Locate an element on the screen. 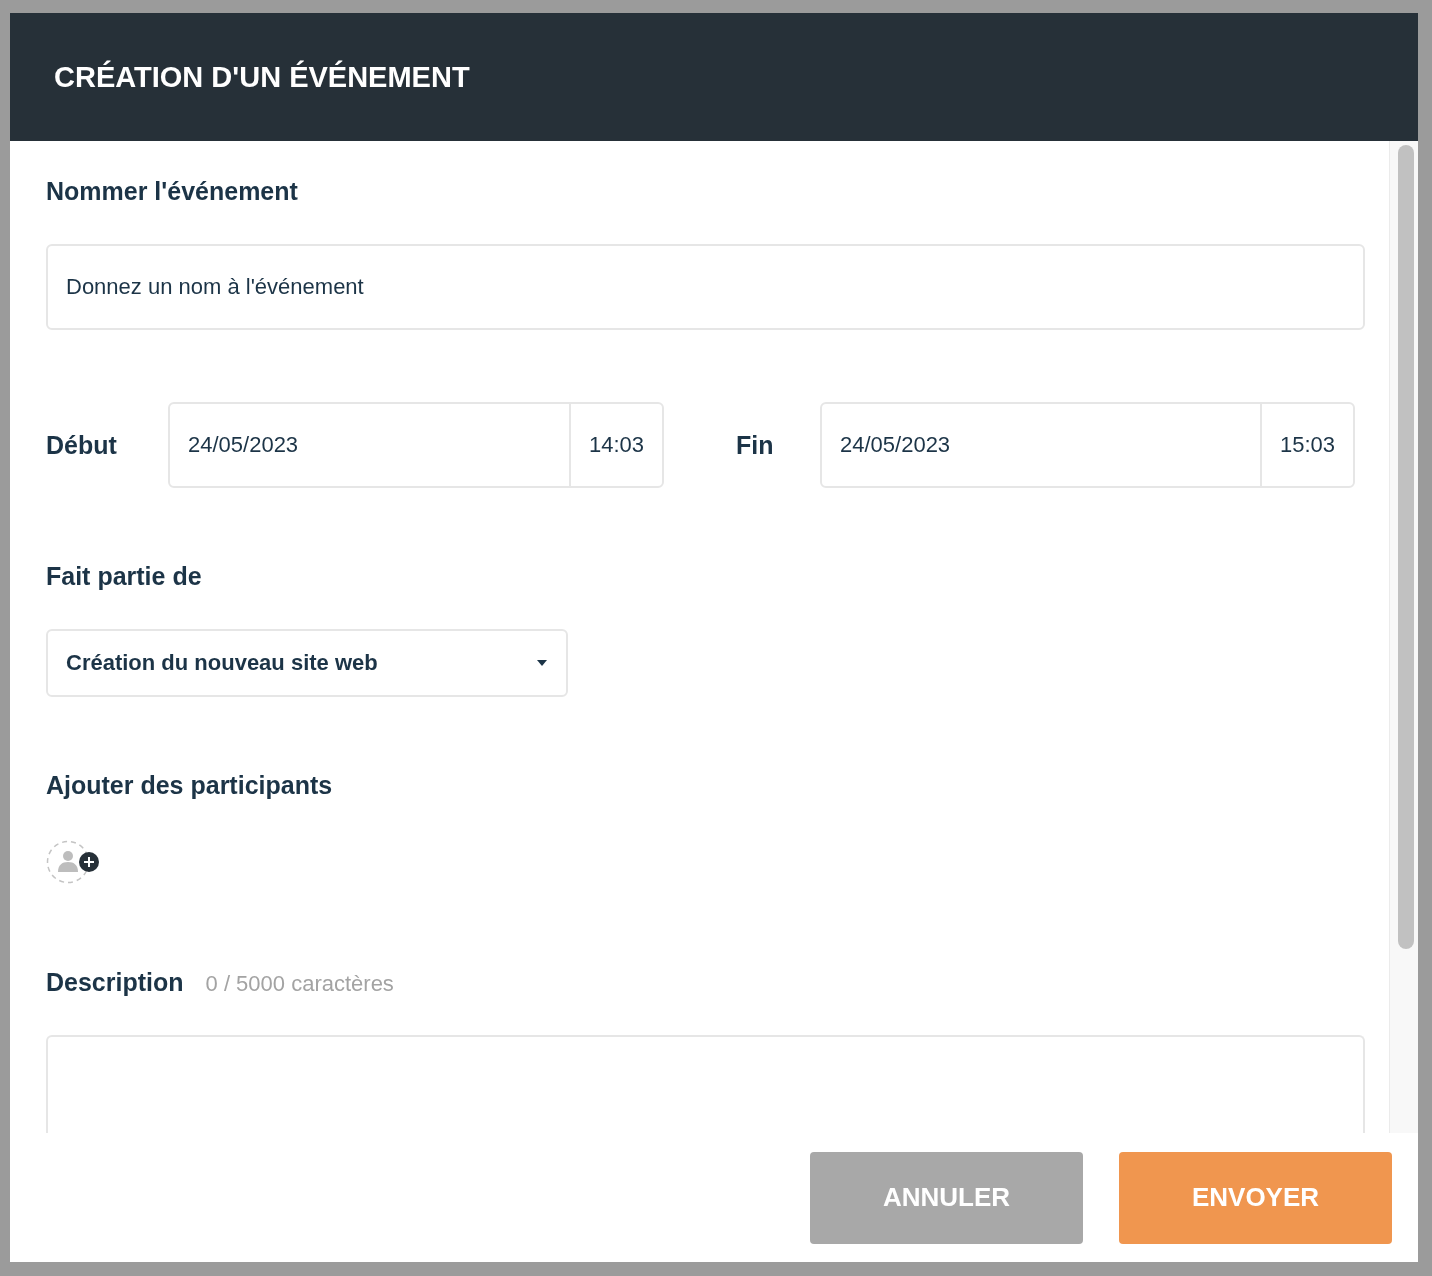 This screenshot has width=1432, height=1276. name-input-field: Donnez un nom à l'événement is located at coordinates (705, 287).